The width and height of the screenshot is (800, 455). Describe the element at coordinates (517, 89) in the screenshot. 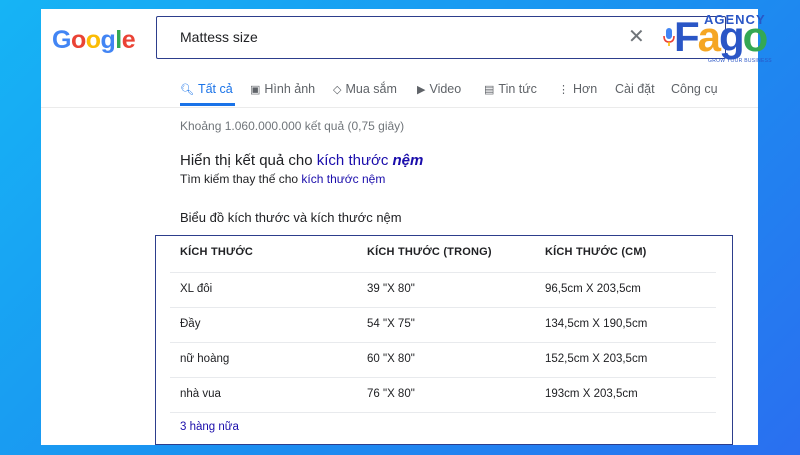

I see `tab-label: Tin tức` at that location.